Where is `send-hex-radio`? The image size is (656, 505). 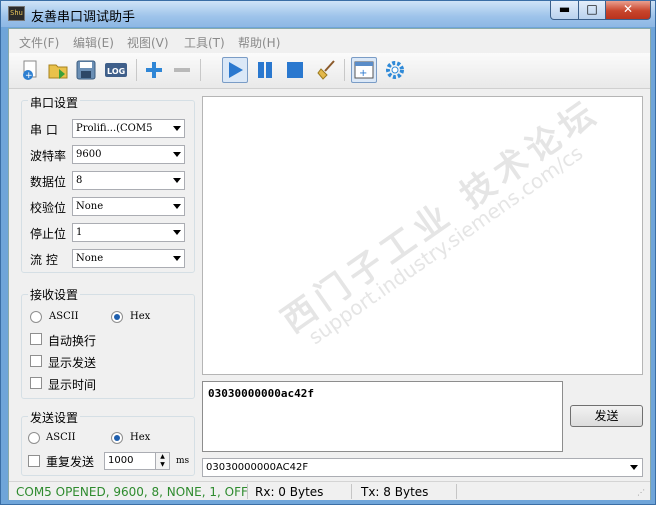 send-hex-radio is located at coordinates (117, 438).